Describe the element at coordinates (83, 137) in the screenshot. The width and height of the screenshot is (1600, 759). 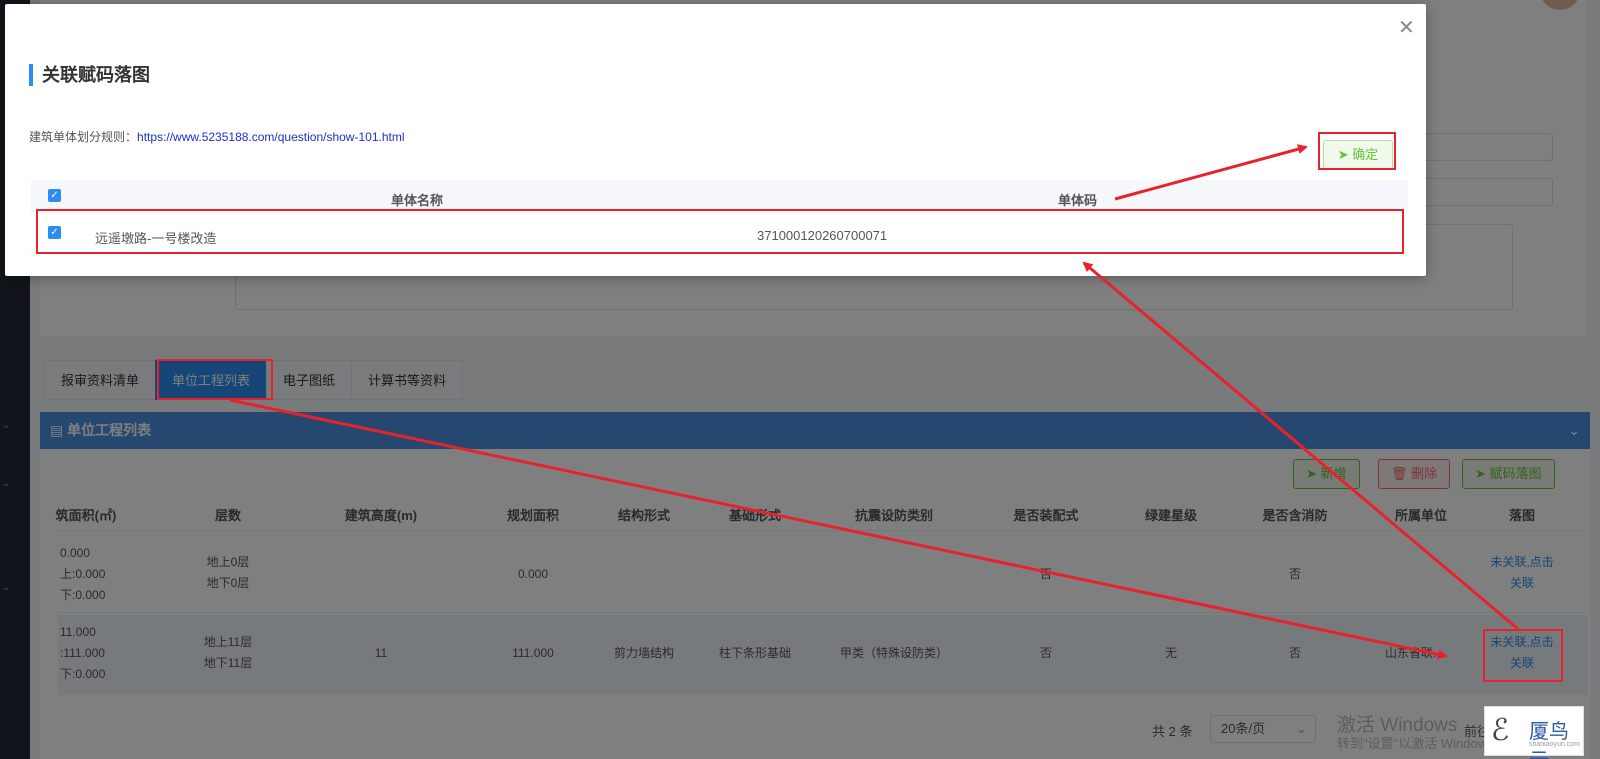
I see `rule-label: 建筑单体划分规则：` at that location.